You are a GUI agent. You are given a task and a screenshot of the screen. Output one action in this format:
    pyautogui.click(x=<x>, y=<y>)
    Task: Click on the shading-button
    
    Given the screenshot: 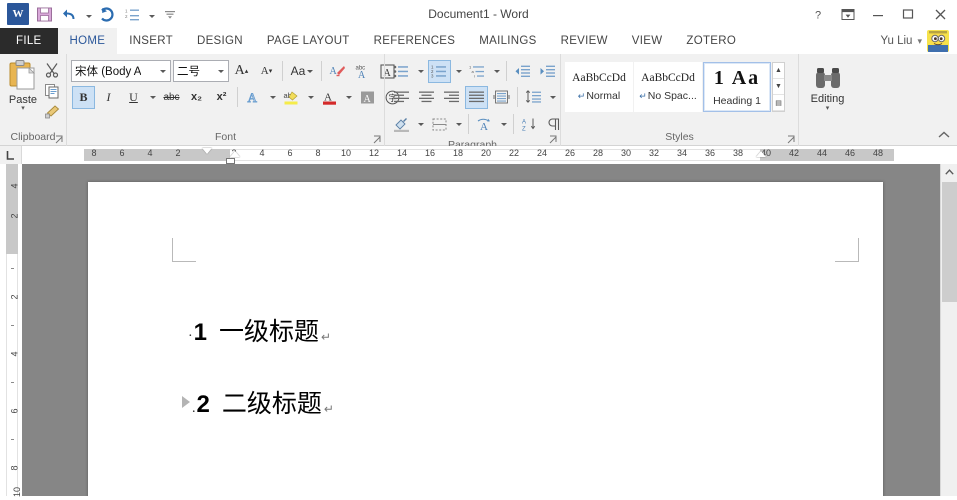 What is the action you would take?
    pyautogui.click(x=401, y=124)
    